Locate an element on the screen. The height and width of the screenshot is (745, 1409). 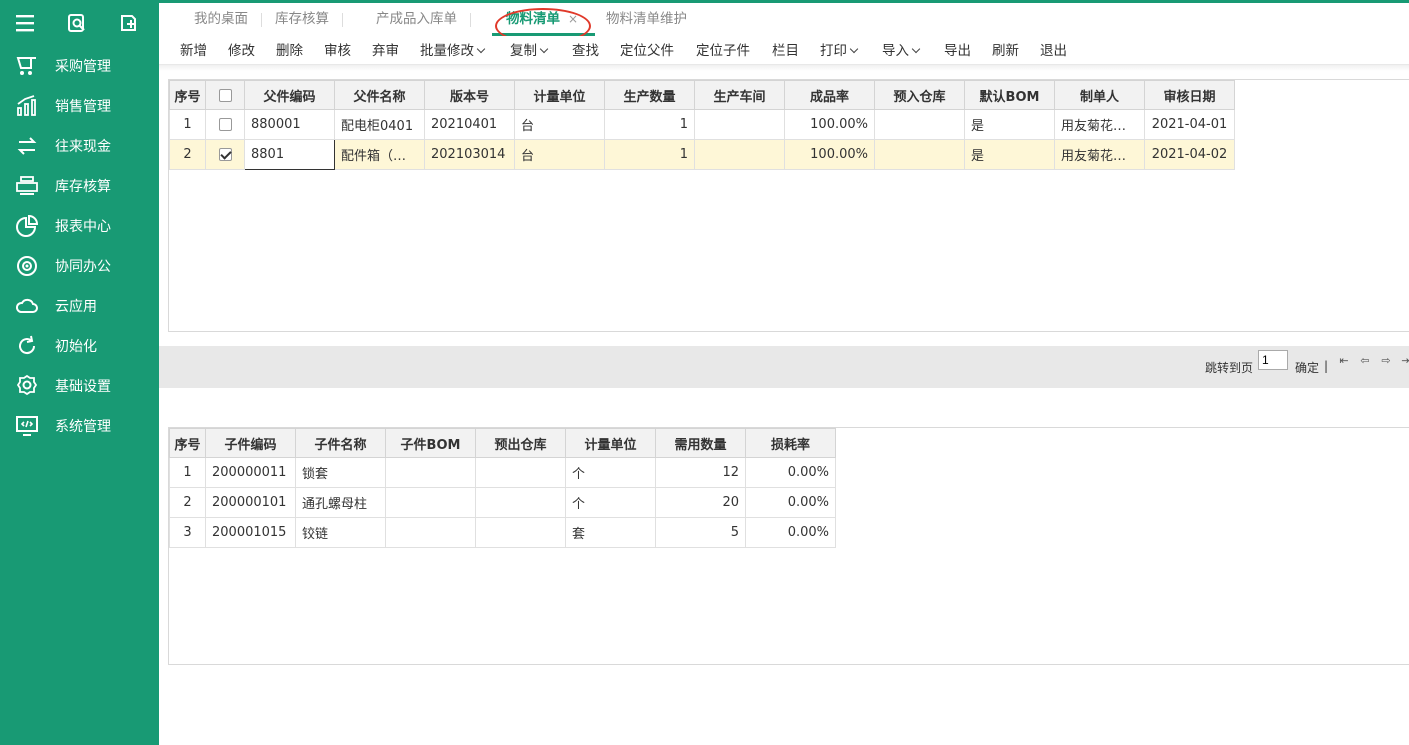
refresh-button: 刷新 is located at coordinates (1005, 51).